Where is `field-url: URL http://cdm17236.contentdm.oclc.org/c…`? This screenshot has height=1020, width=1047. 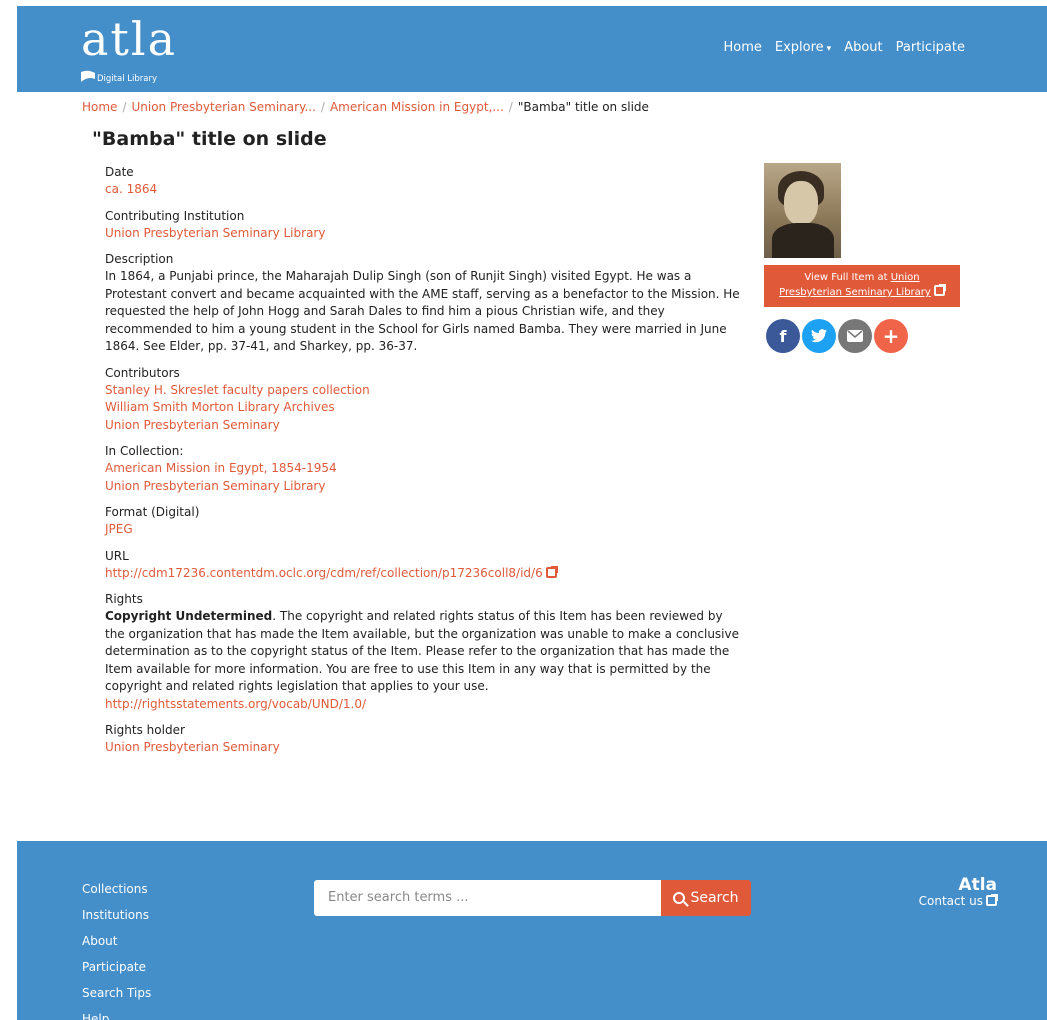
field-url: URL http://cdm17236.contentdm.oclc.org/c… is located at coordinates (425, 565).